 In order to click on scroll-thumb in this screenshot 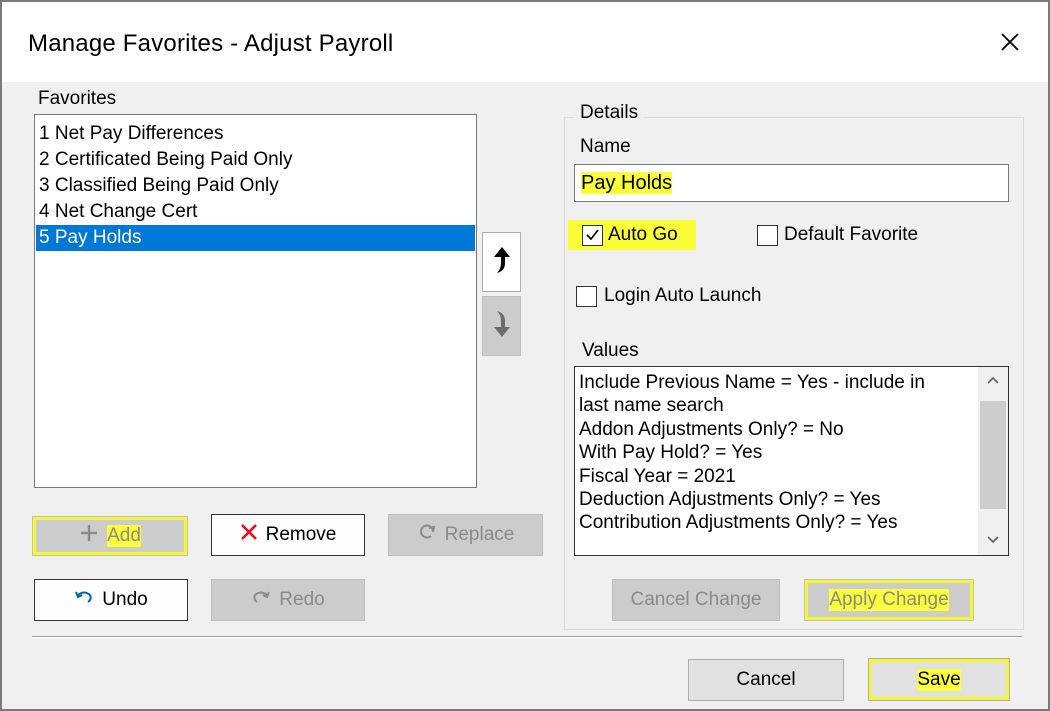, I will do `click(993, 455)`.